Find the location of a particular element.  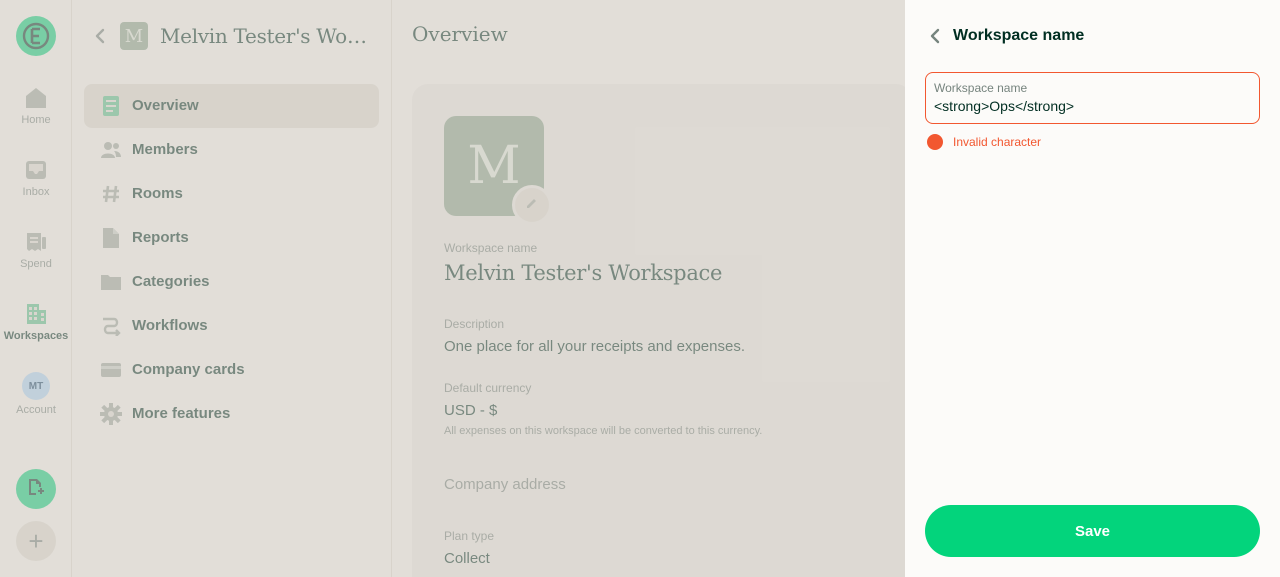

currency-label: Default currency is located at coordinates (488, 388).